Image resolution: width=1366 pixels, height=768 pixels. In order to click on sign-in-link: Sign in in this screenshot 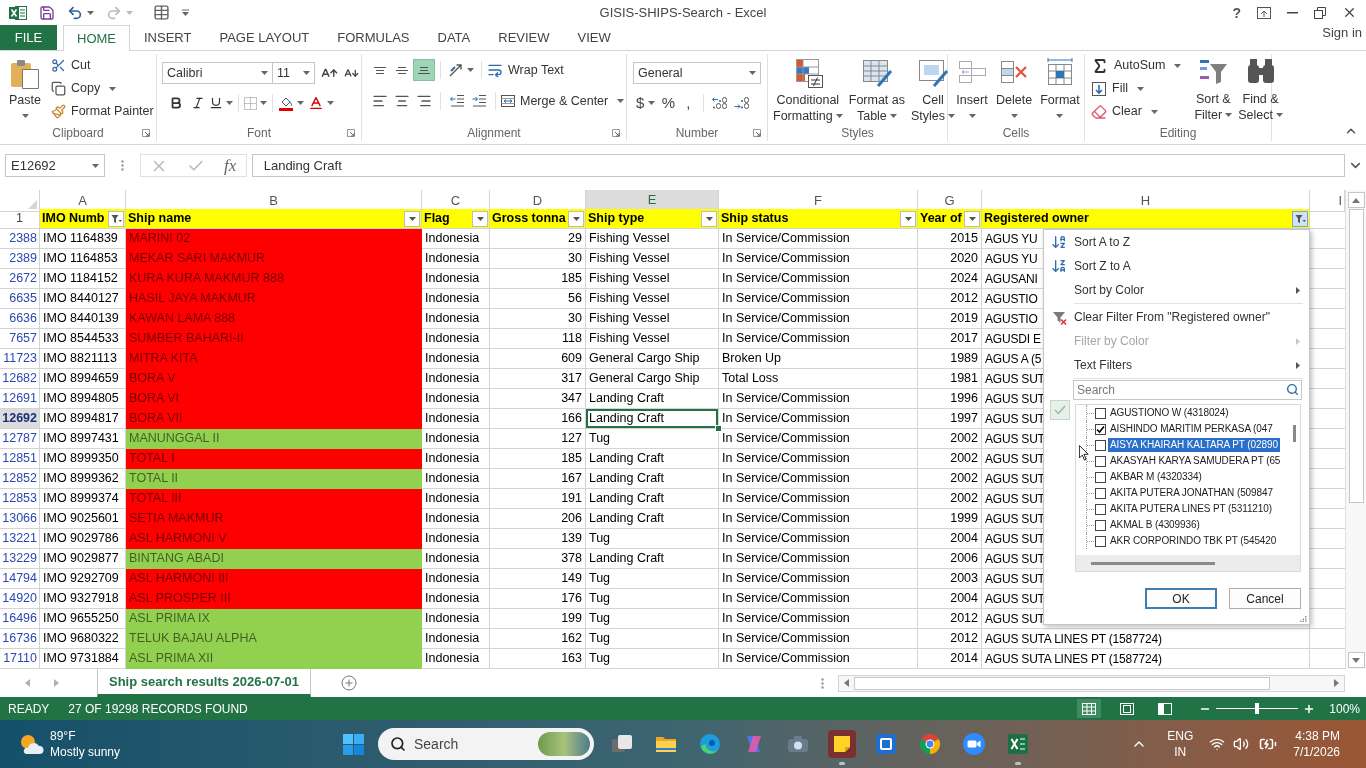, I will do `click(1342, 32)`.